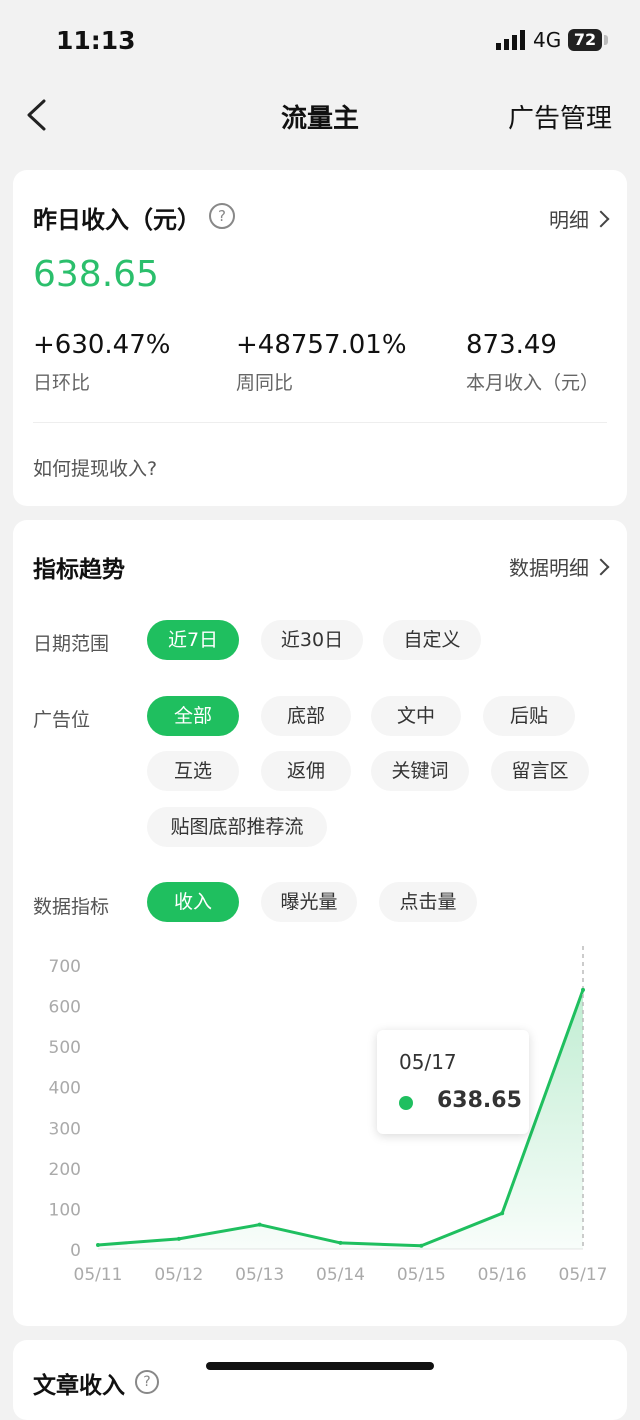 The height and width of the screenshot is (1420, 640). I want to click on x-tick-label: 05/16, so click(502, 1275).